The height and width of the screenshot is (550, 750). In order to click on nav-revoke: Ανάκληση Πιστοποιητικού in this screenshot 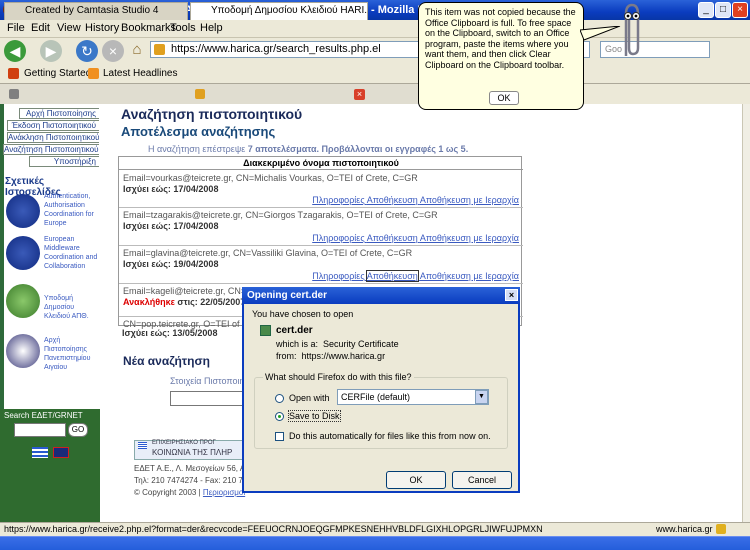, I will do `click(53, 137)`.